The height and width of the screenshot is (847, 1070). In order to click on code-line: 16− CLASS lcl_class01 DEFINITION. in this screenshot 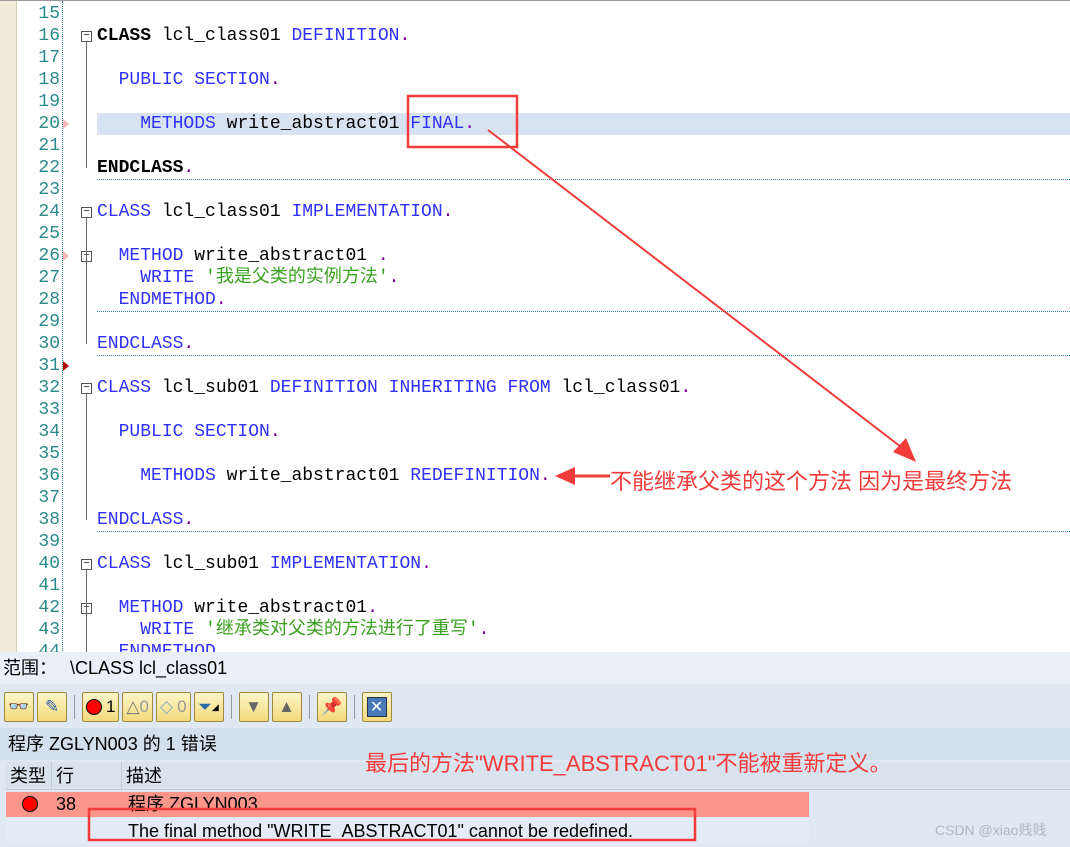, I will do `click(535, 36)`.